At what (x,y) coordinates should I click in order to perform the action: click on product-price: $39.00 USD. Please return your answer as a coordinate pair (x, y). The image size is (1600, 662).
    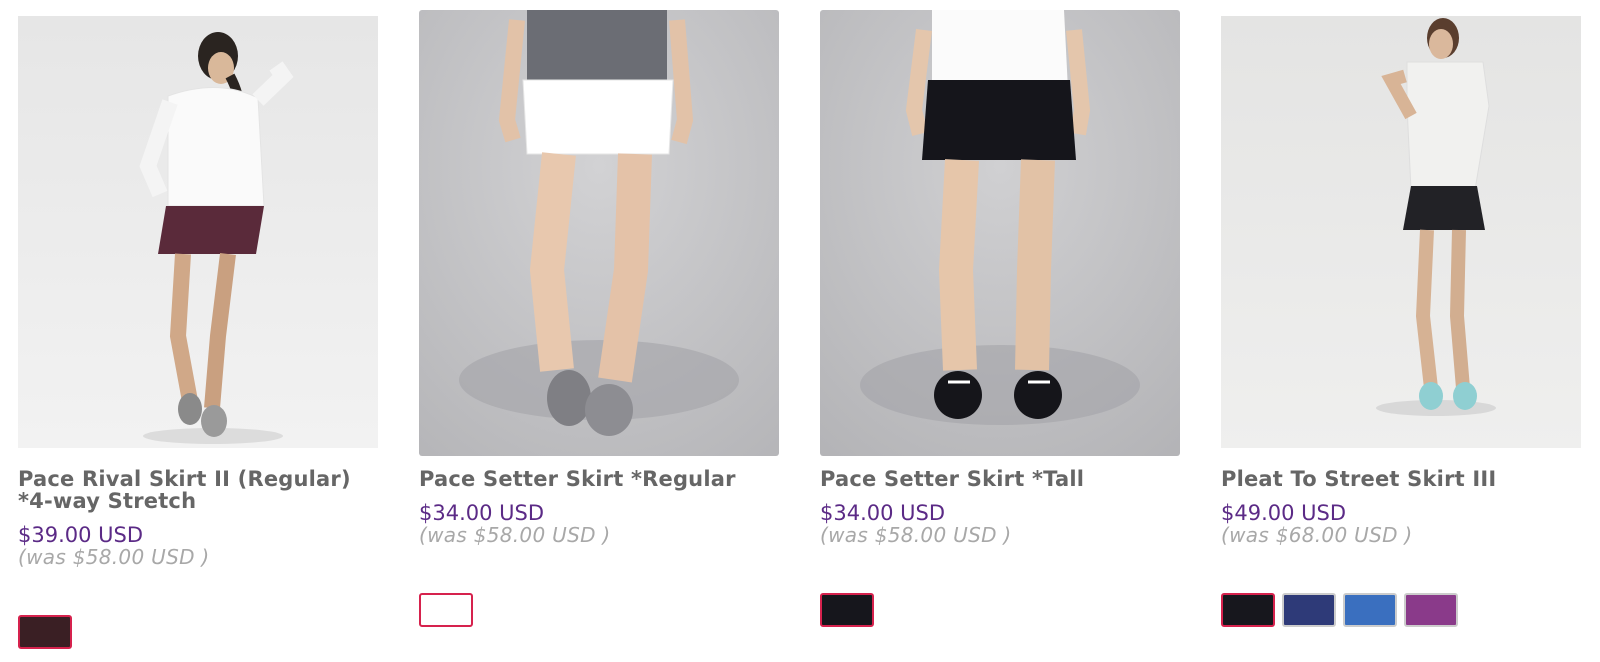
    Looking at the image, I should click on (81, 535).